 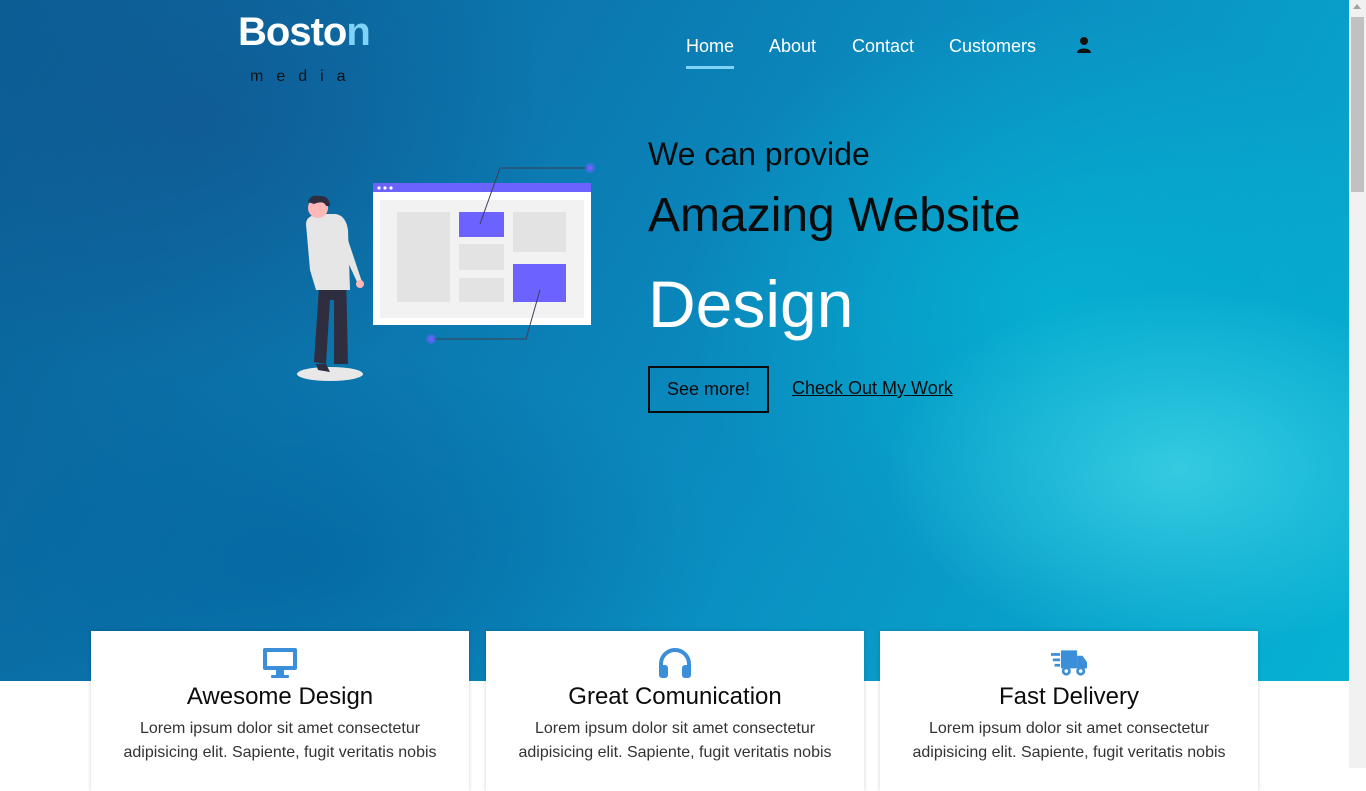 What do you see at coordinates (834, 215) in the screenshot?
I see `hero-tagline-medium: Amazing Website` at bounding box center [834, 215].